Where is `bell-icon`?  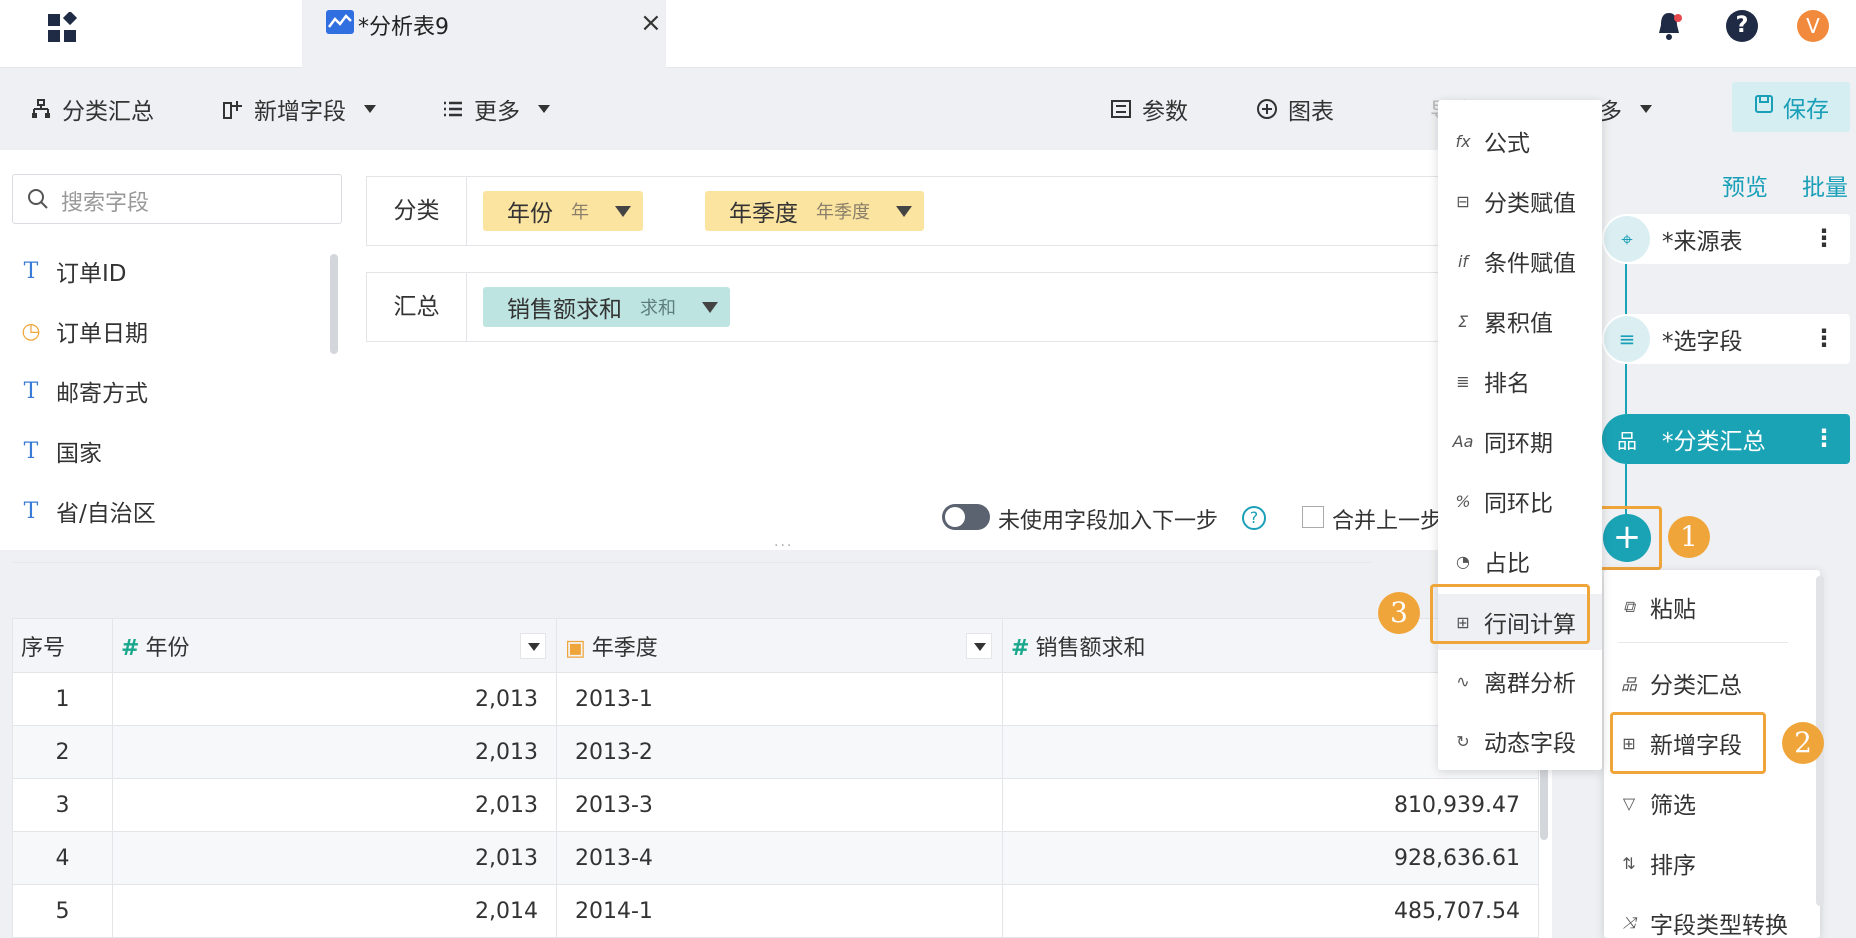 bell-icon is located at coordinates (1669, 26).